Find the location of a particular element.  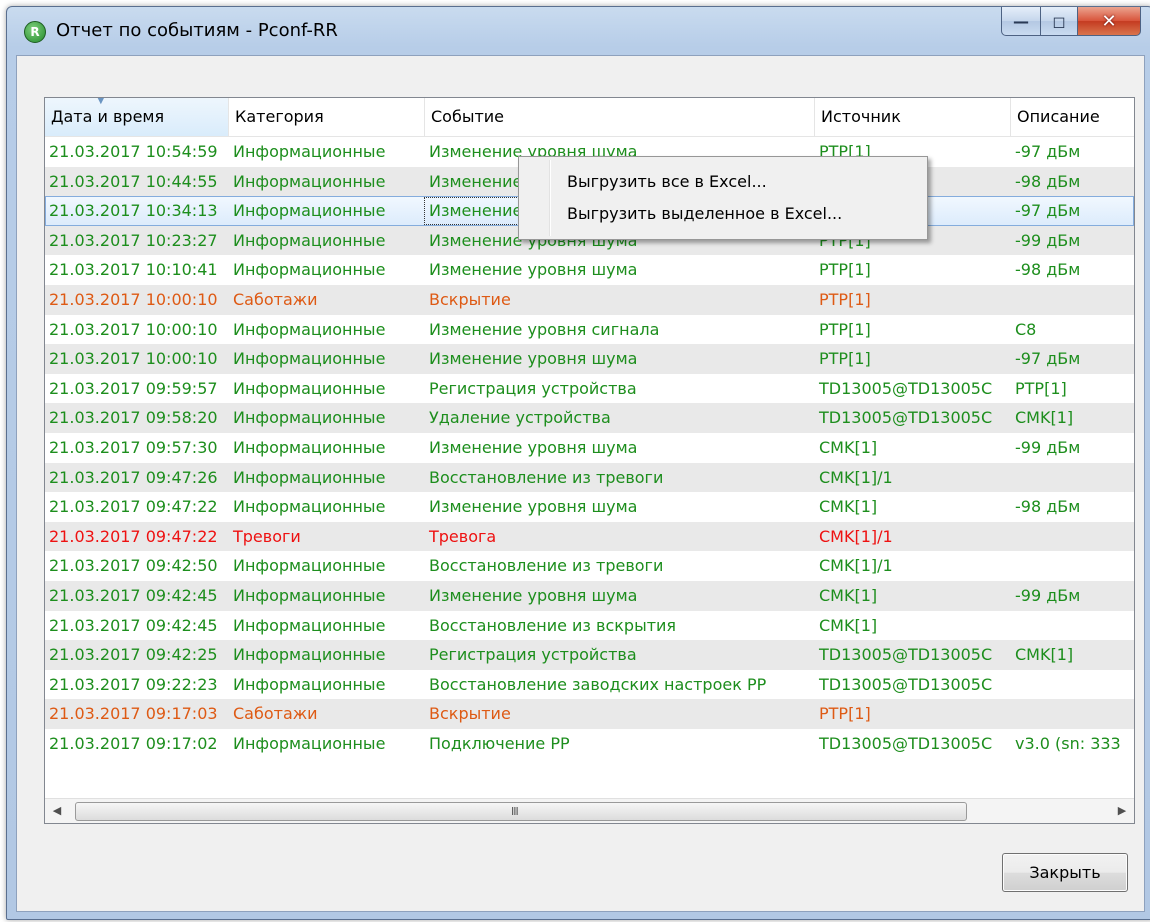

cell-source: CMK[1]/1 is located at coordinates (856, 566).